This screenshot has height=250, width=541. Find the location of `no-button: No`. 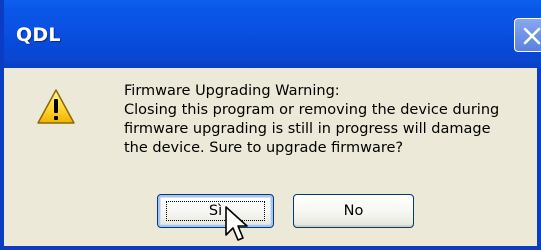

no-button: No is located at coordinates (353, 211).